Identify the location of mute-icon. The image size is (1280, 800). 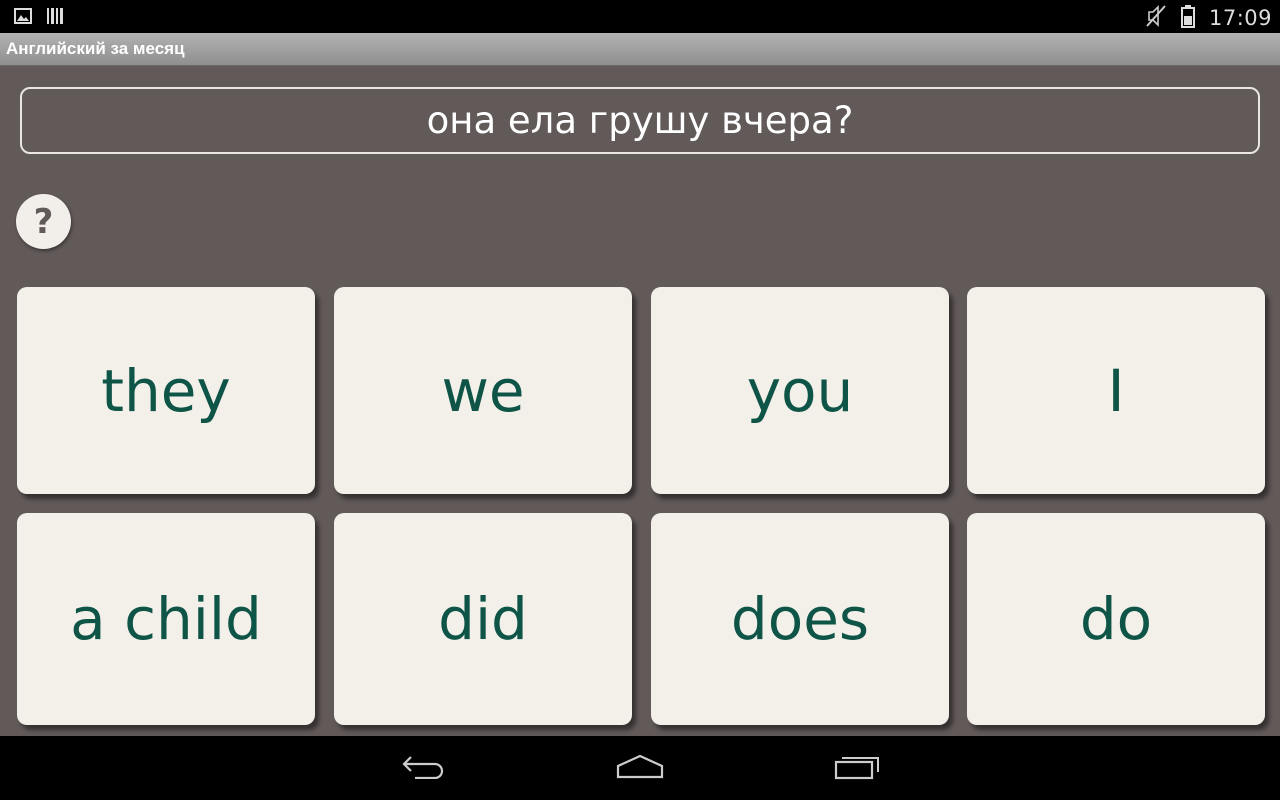
(1156, 18).